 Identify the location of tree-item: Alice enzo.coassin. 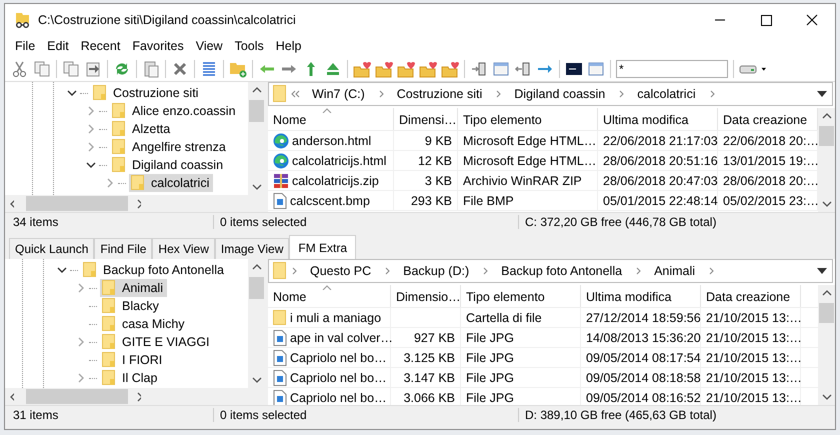
(175, 111).